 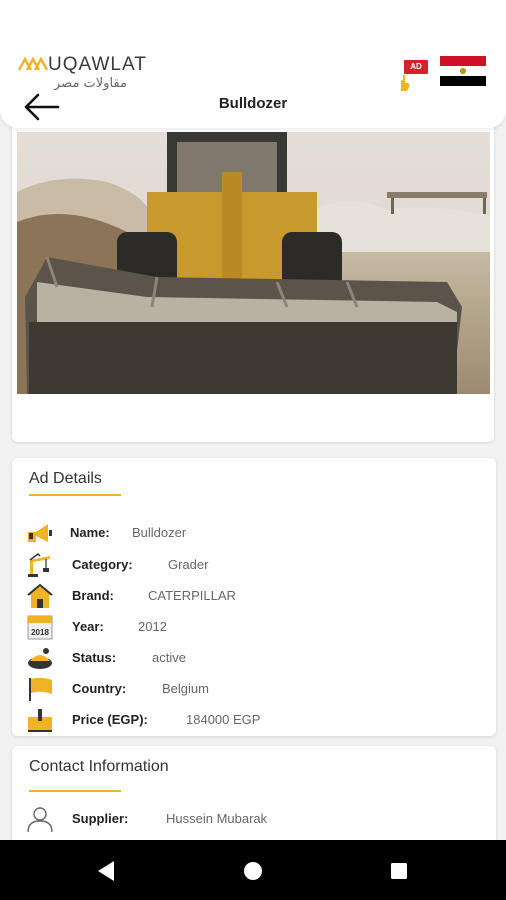 I want to click on detail-label: Brand:, so click(x=93, y=595).